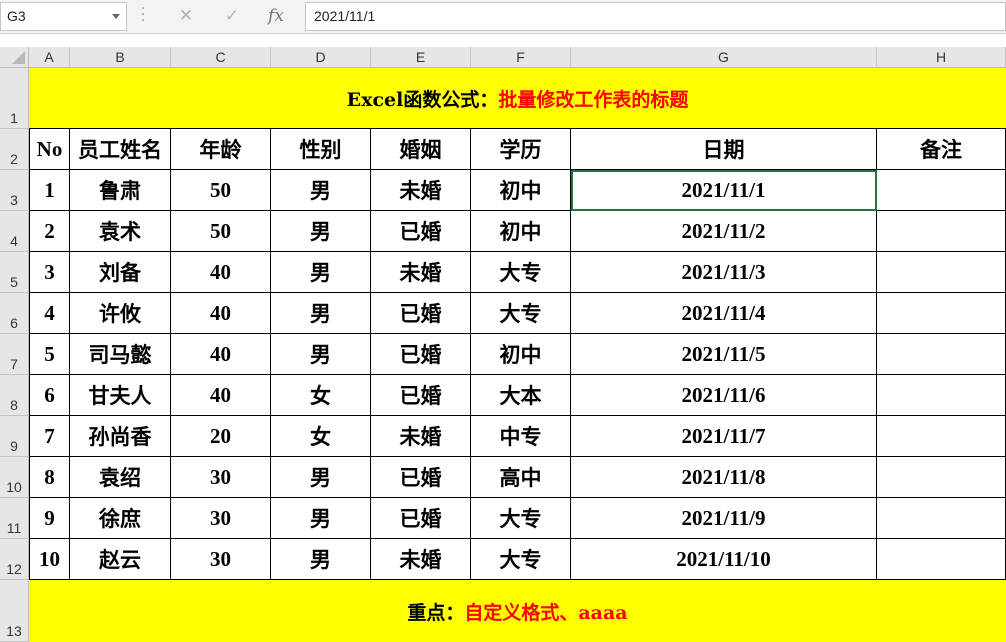 This screenshot has width=1006, height=642. Describe the element at coordinates (120, 559) in the screenshot. I see `table-cell: 赵云` at that location.